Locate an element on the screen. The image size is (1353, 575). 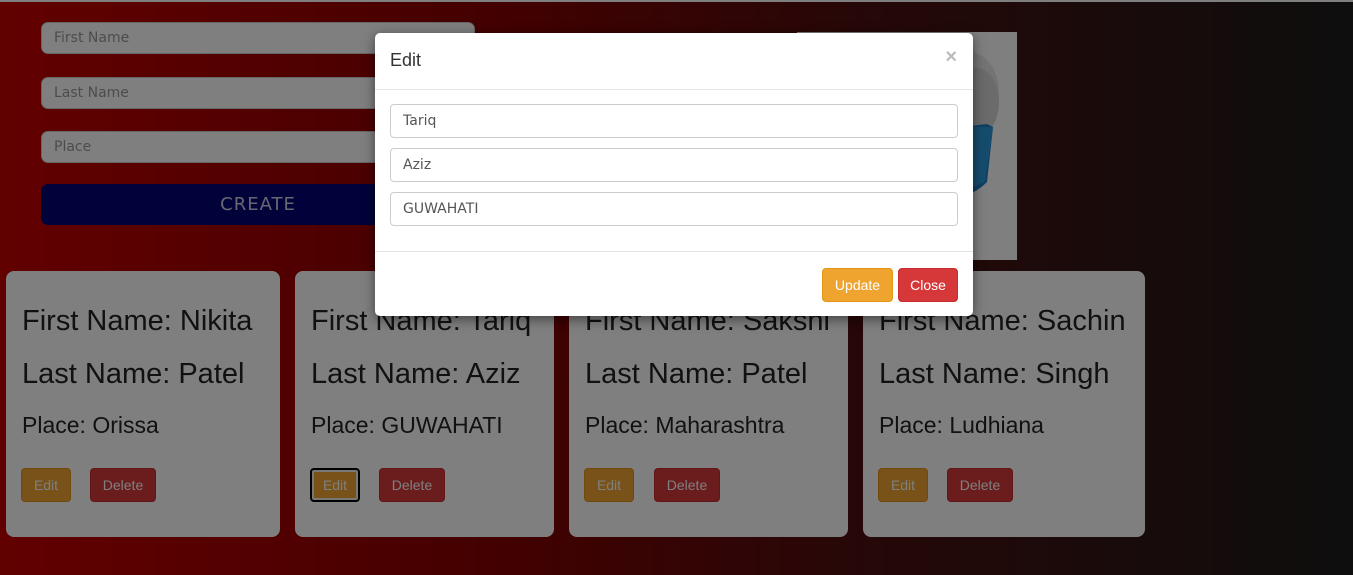
edit-place-input is located at coordinates (674, 209).